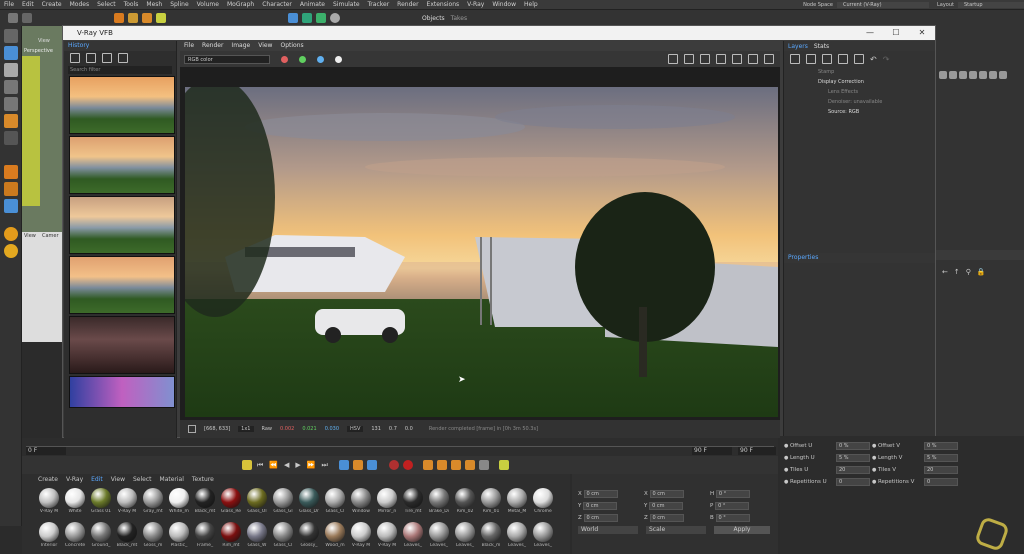 This screenshot has width=1024, height=554. I want to click on size-z-field: 0 cm, so click(666, 517).